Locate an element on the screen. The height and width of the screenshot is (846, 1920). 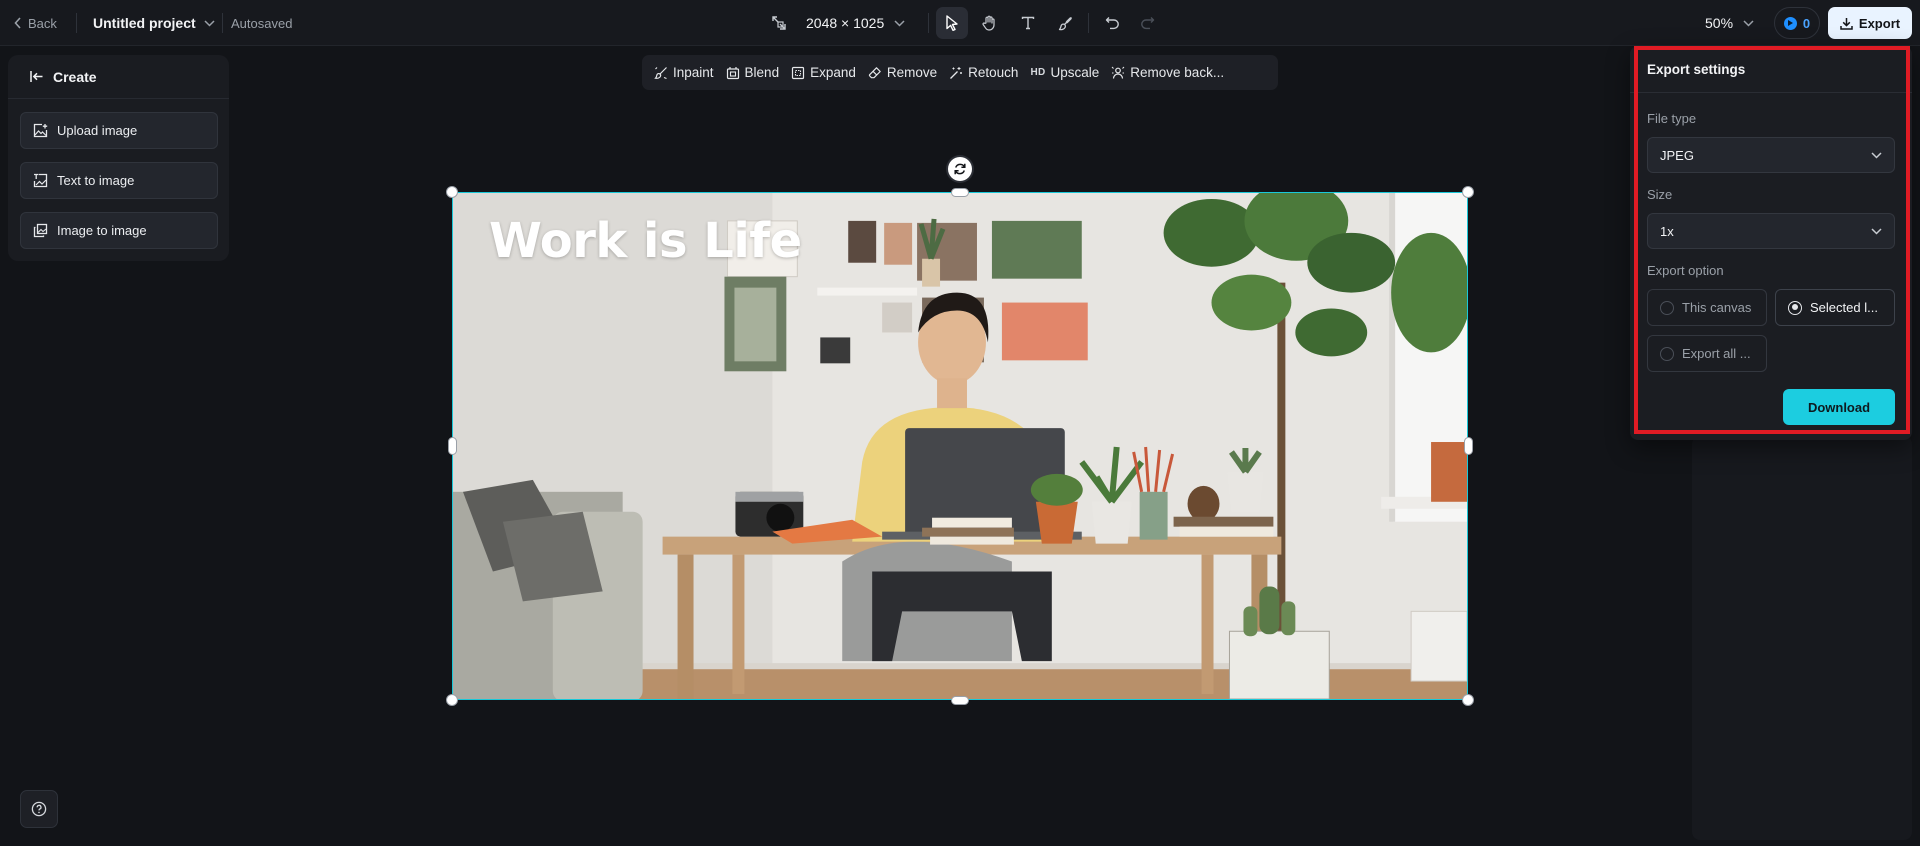
image-to-image-button: Image to image is located at coordinates (119, 230).